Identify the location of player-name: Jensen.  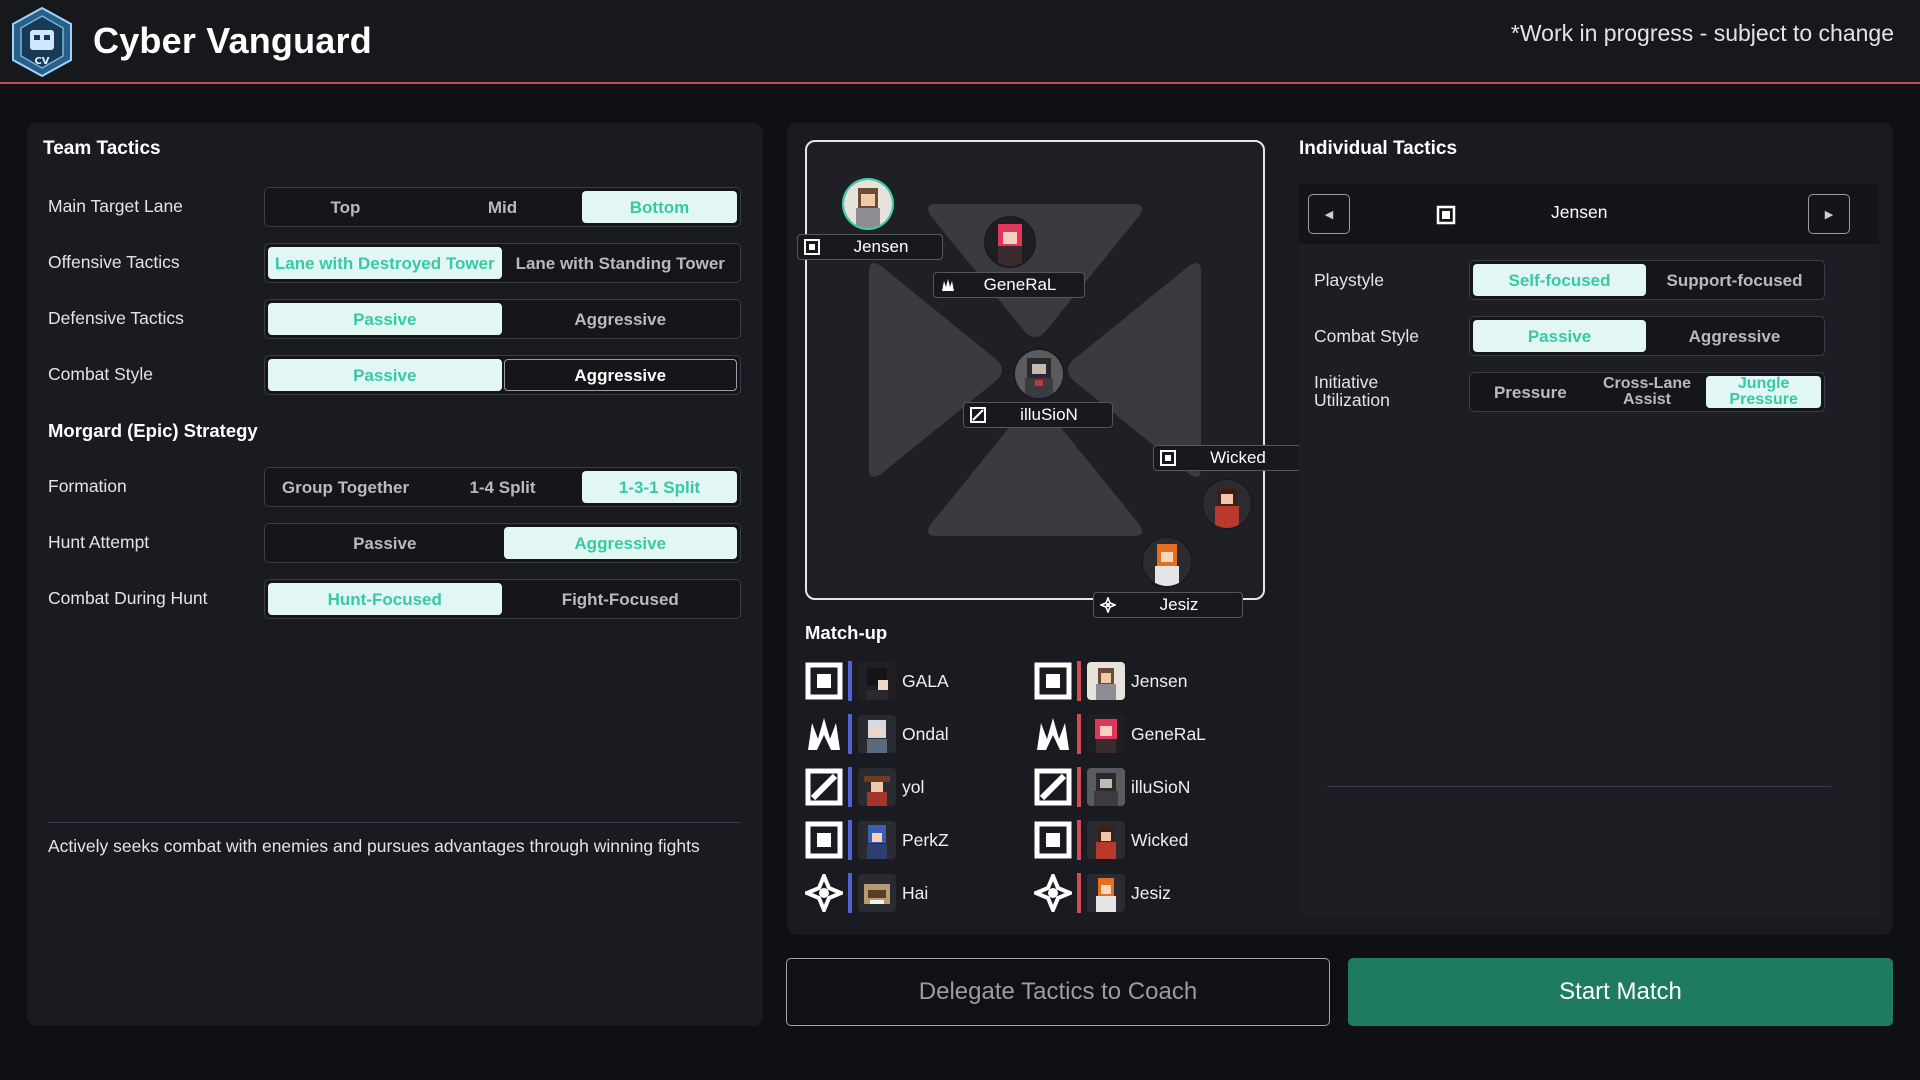
(1159, 680).